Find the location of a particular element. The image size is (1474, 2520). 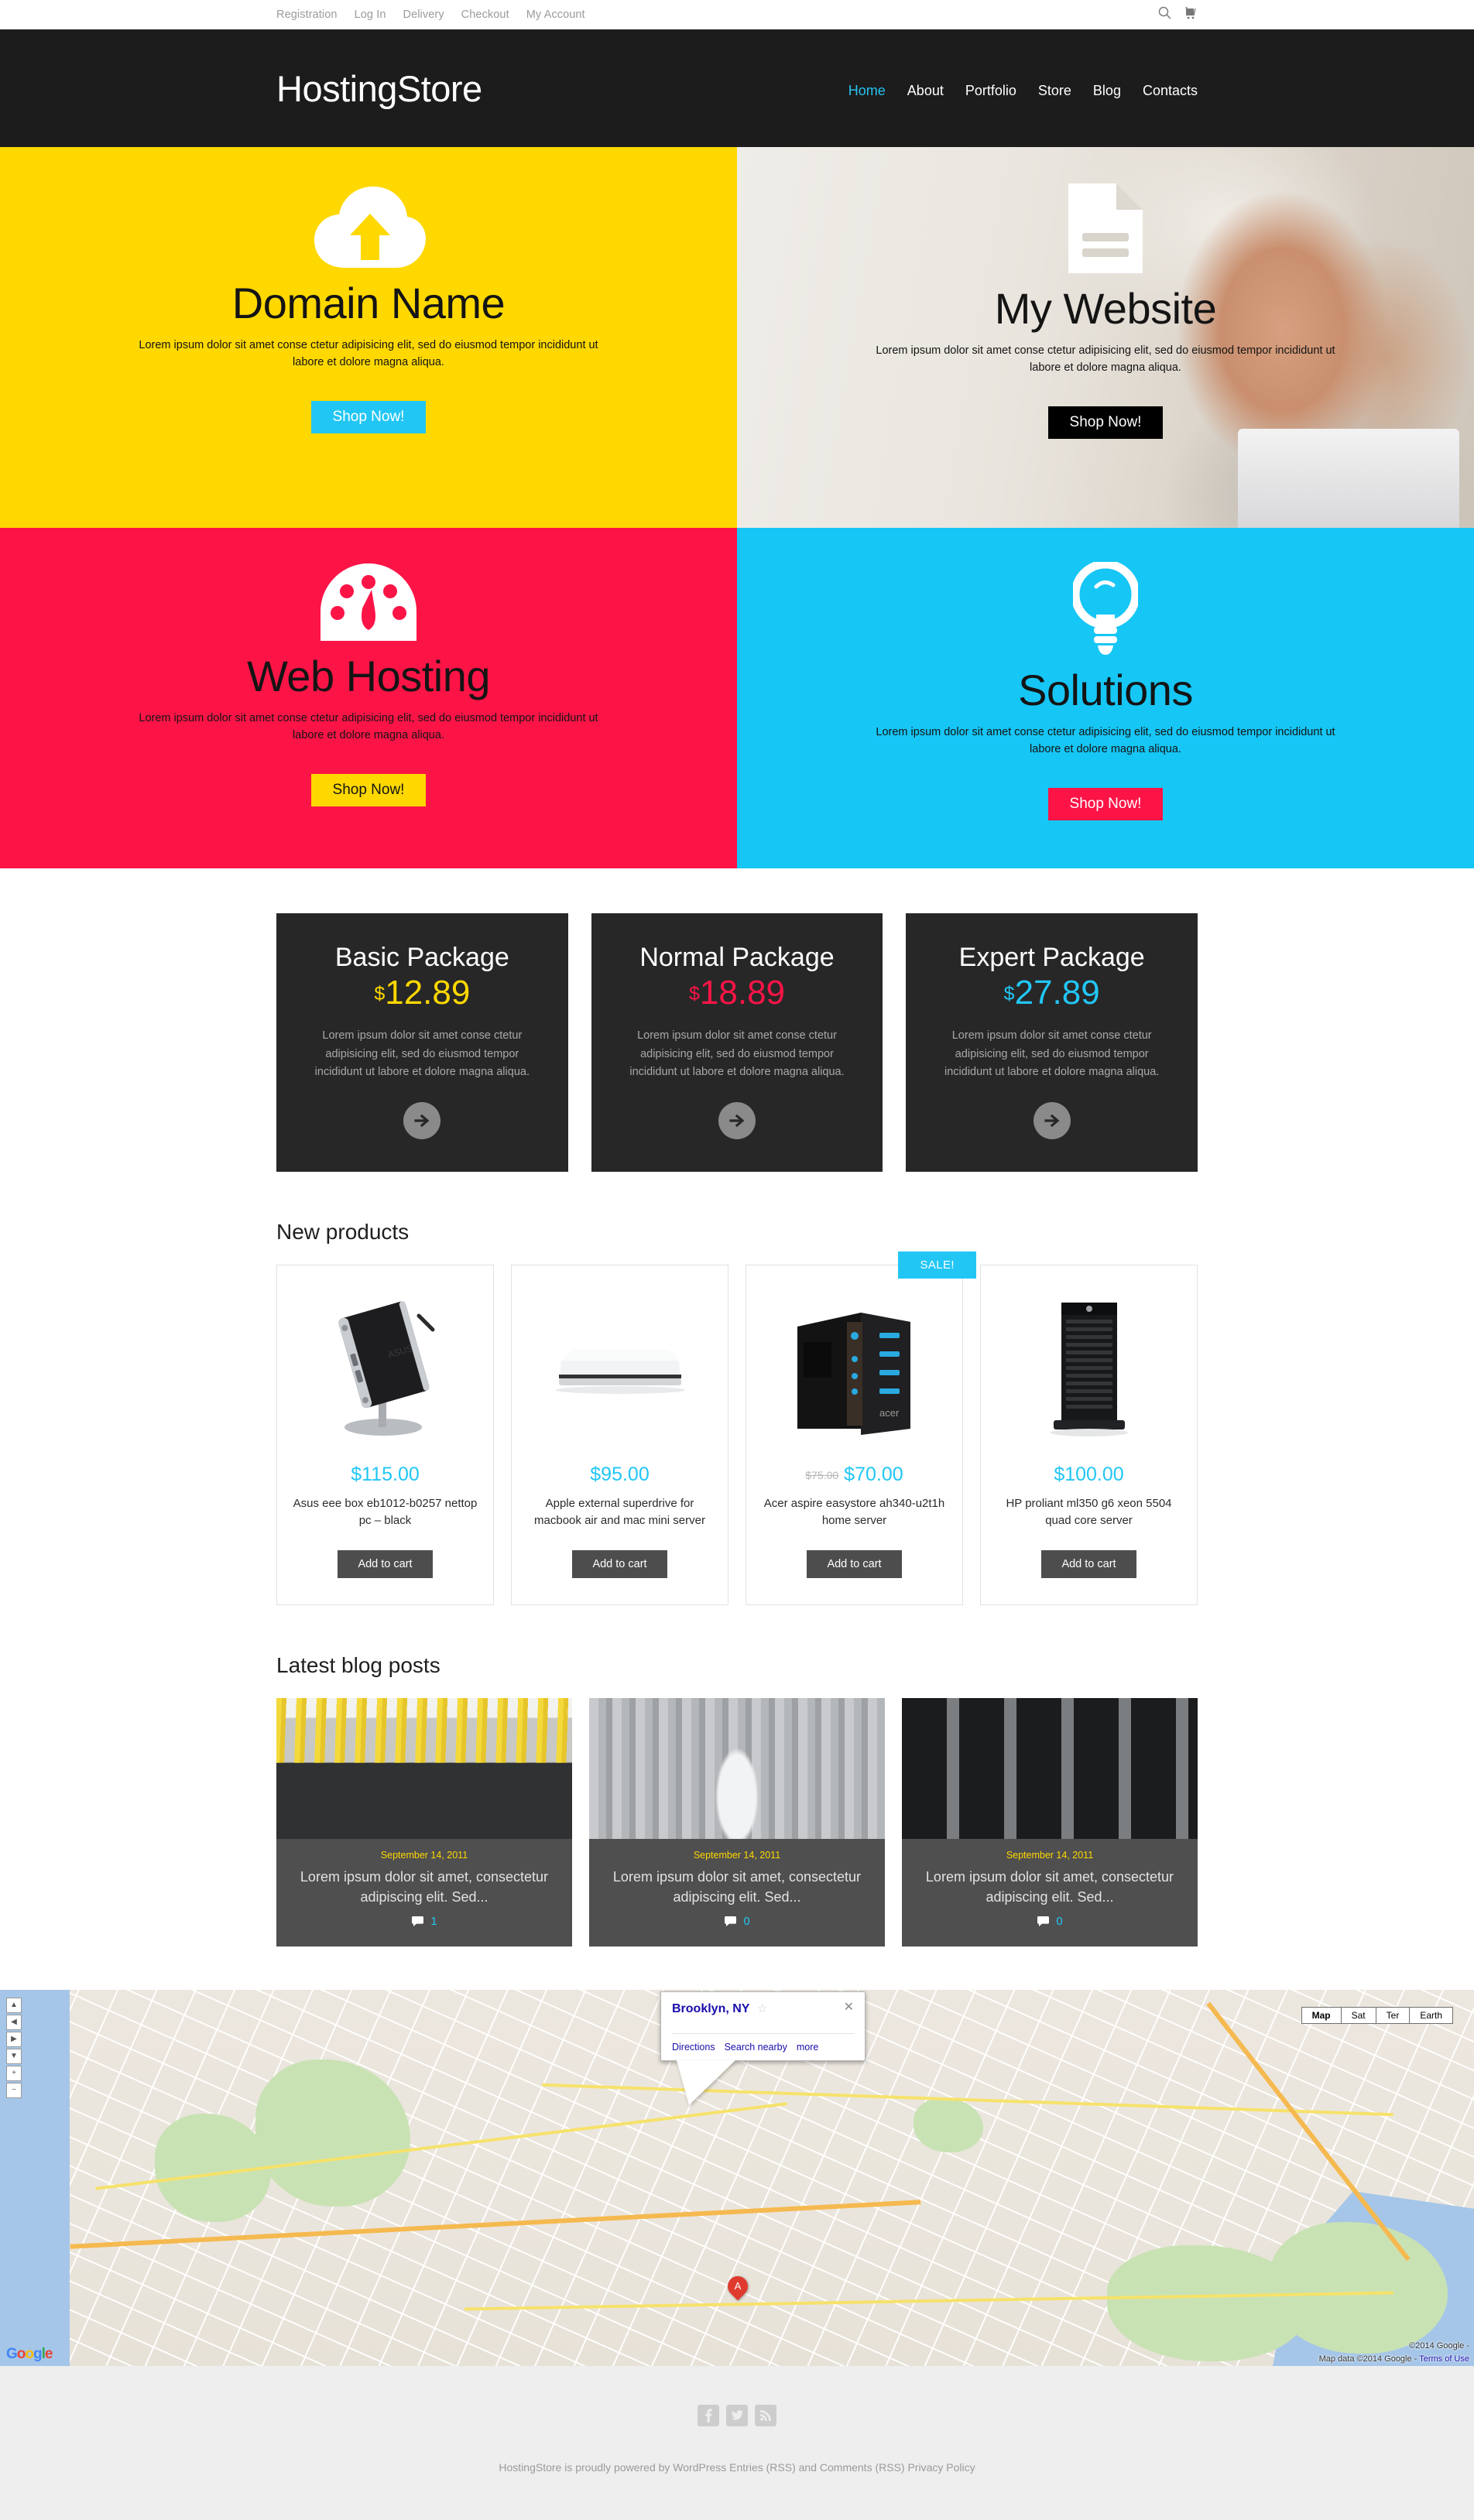

speedometer-icon is located at coordinates (368, 605).